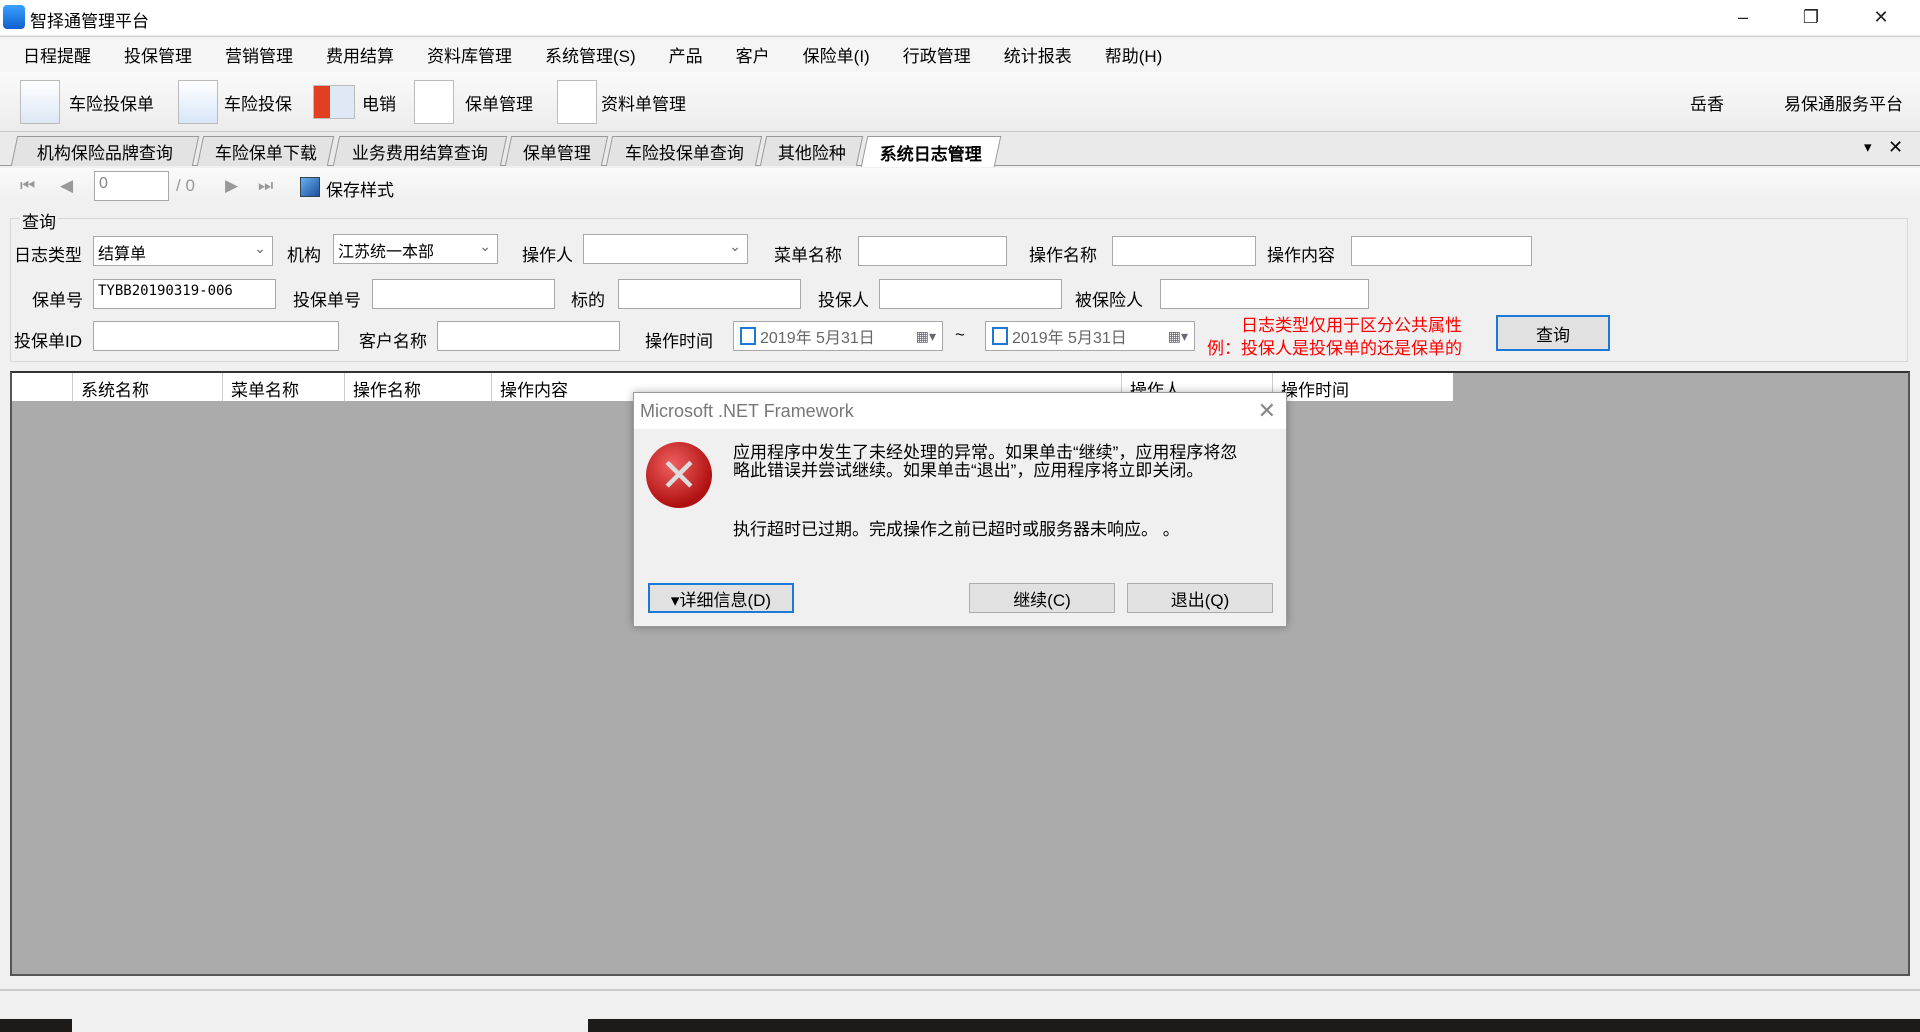  I want to click on dialog-detail-message: 执行超时已过期。完成操作之前已超时或服务器未响应。 。, so click(956, 529).